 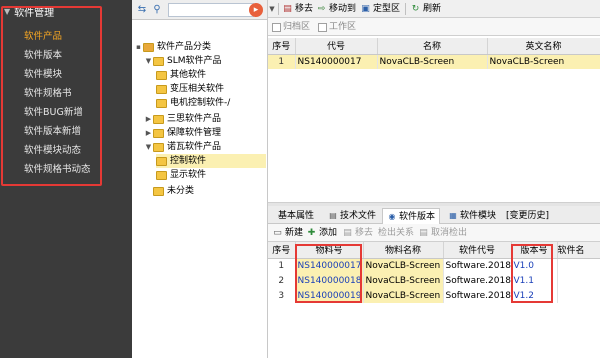 What do you see at coordinates (66, 36) in the screenshot?
I see `sidebar-item-software-product: 软件产品` at bounding box center [66, 36].